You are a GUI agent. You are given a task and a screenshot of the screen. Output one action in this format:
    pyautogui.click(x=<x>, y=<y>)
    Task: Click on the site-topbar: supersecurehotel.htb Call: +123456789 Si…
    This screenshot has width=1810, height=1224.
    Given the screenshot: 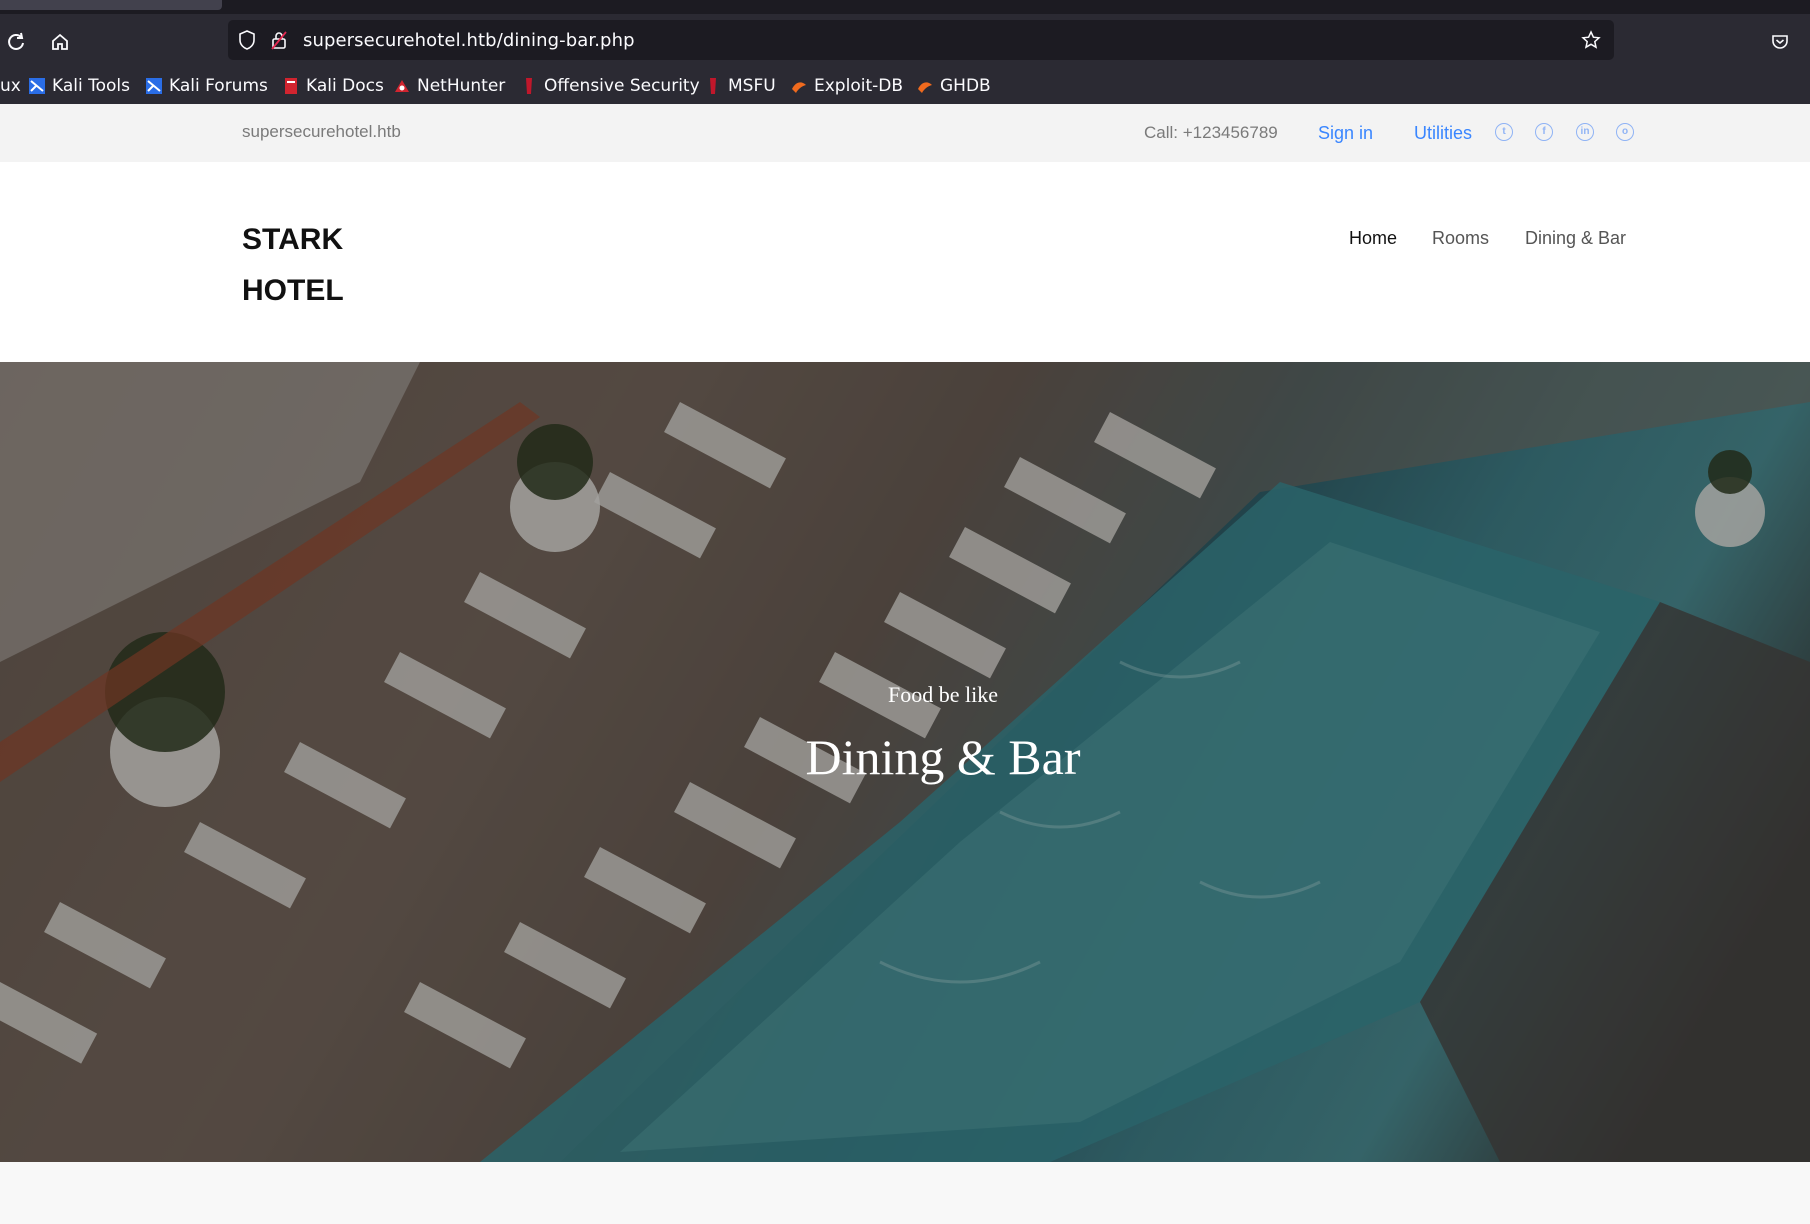 What is the action you would take?
    pyautogui.click(x=905, y=133)
    